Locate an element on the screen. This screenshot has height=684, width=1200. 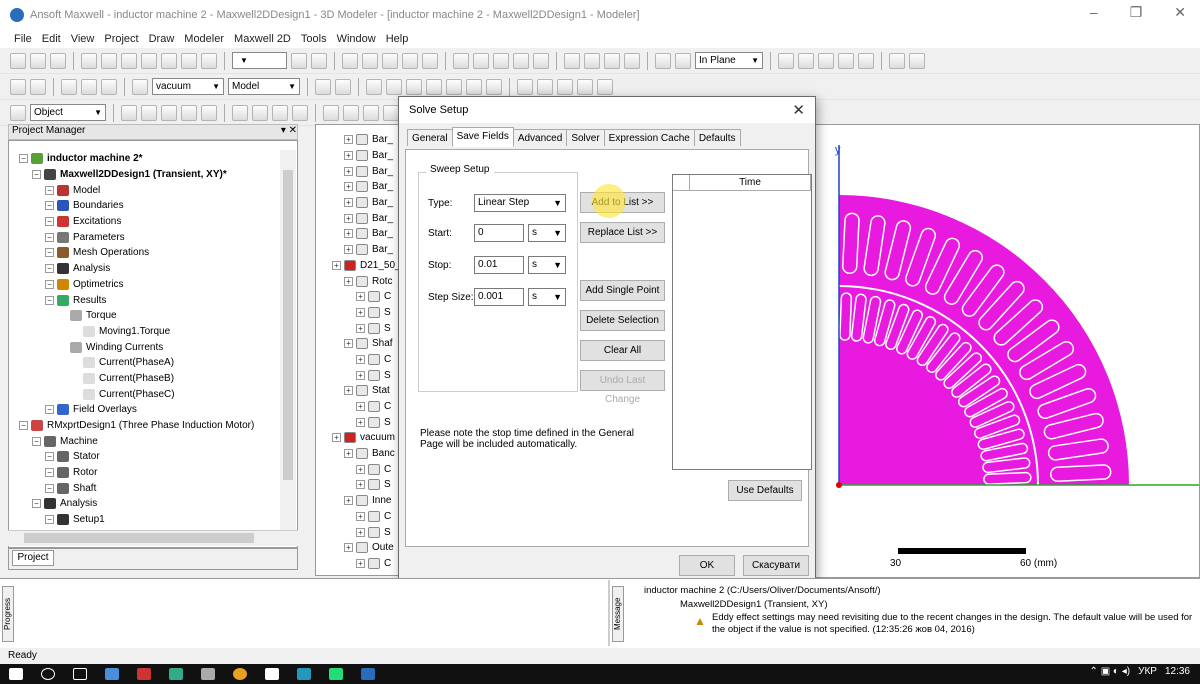
tray-time: 12:36 is located at coordinates (1177, 671).